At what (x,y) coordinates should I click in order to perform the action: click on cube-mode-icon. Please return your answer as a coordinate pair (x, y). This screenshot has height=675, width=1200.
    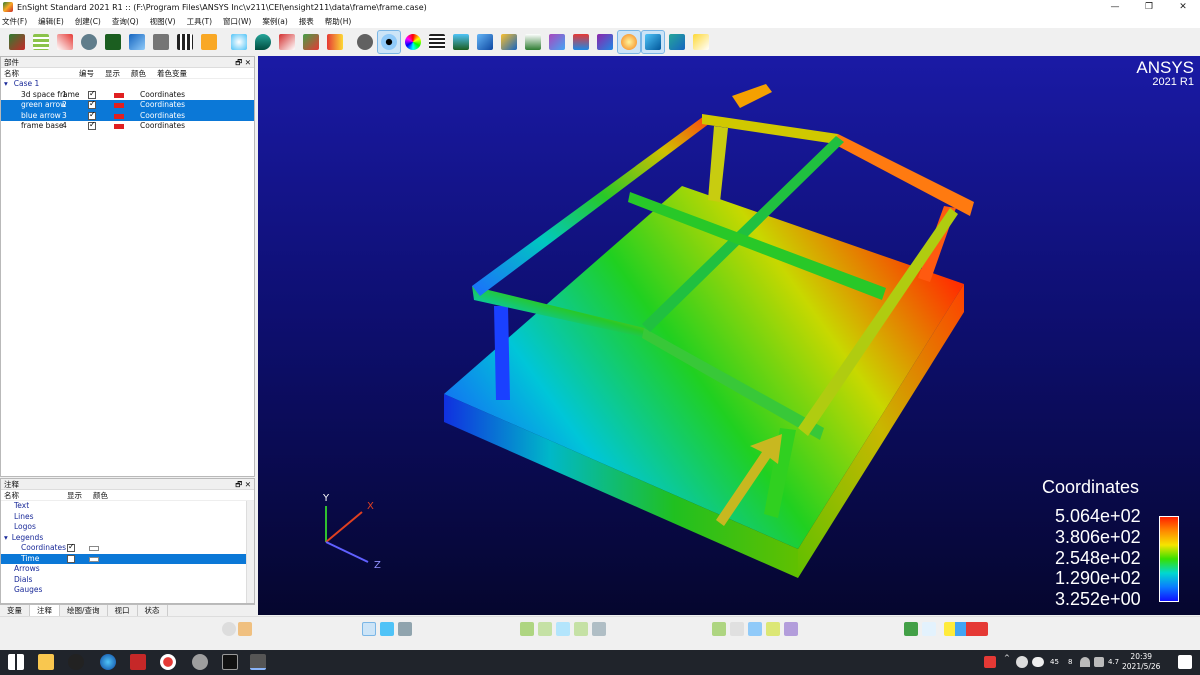
    Looking at the image, I should click on (387, 629).